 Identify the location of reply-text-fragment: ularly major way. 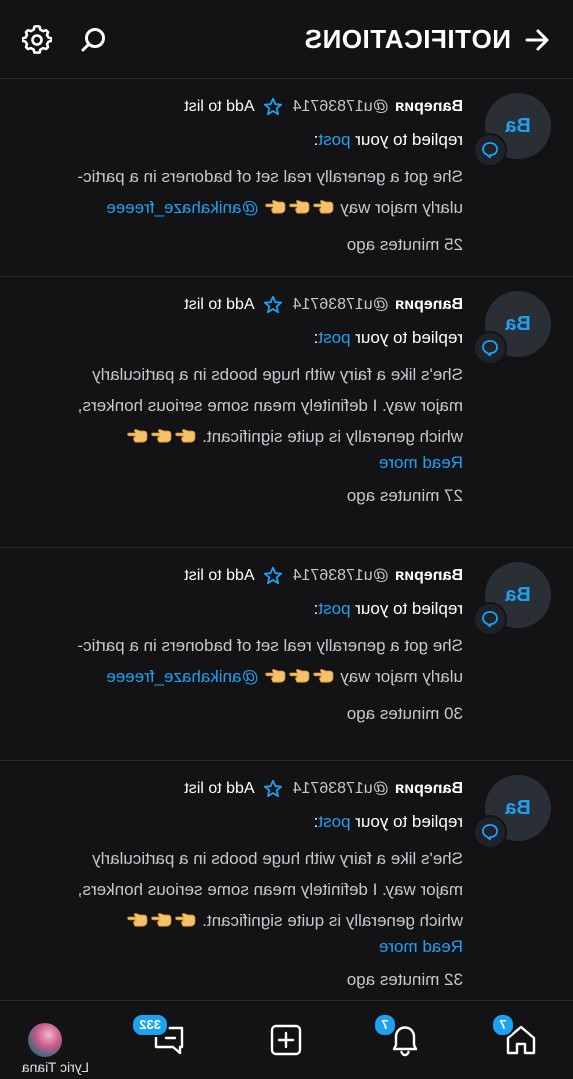
(401, 207).